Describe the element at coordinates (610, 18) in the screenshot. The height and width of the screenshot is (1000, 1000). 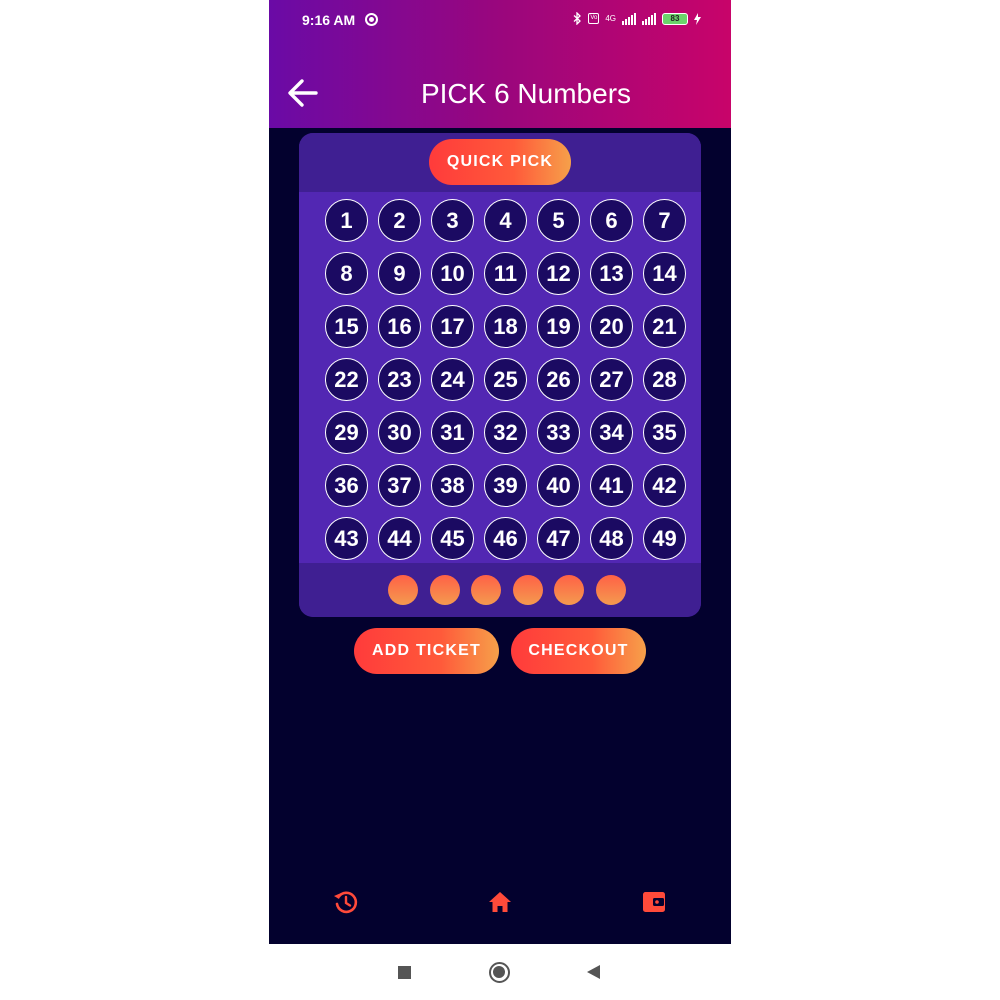
I see `network-type-label: 4G` at that location.